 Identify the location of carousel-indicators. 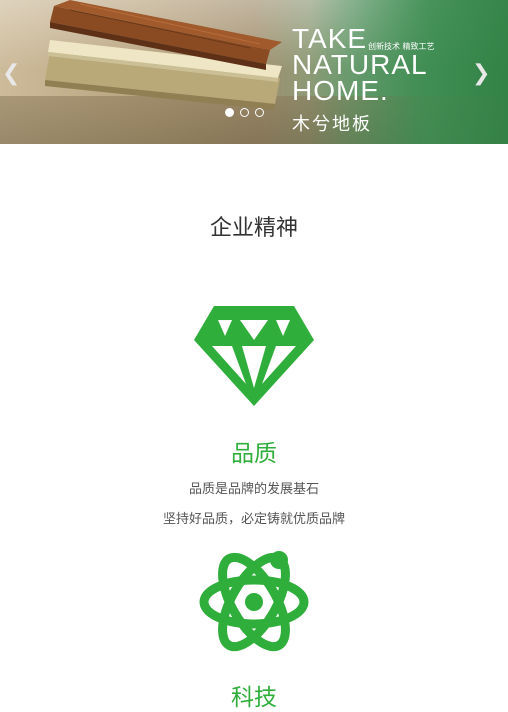
(244, 112).